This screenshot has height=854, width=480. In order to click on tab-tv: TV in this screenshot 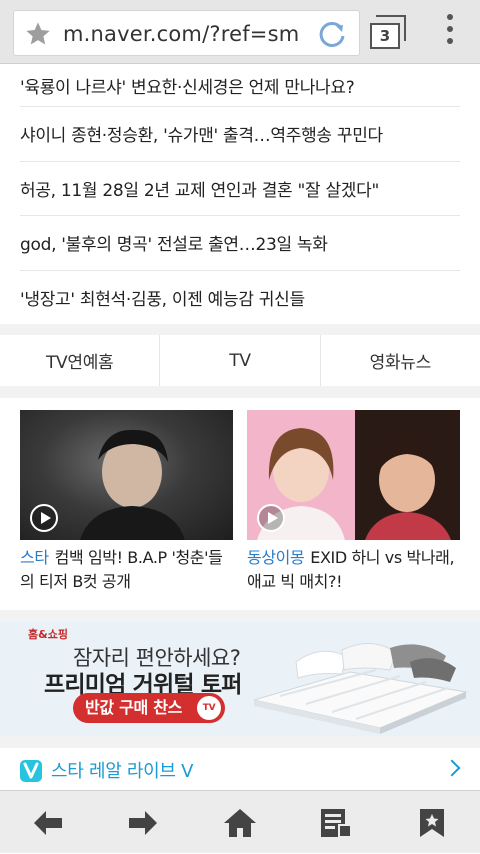, I will do `click(240, 360)`.